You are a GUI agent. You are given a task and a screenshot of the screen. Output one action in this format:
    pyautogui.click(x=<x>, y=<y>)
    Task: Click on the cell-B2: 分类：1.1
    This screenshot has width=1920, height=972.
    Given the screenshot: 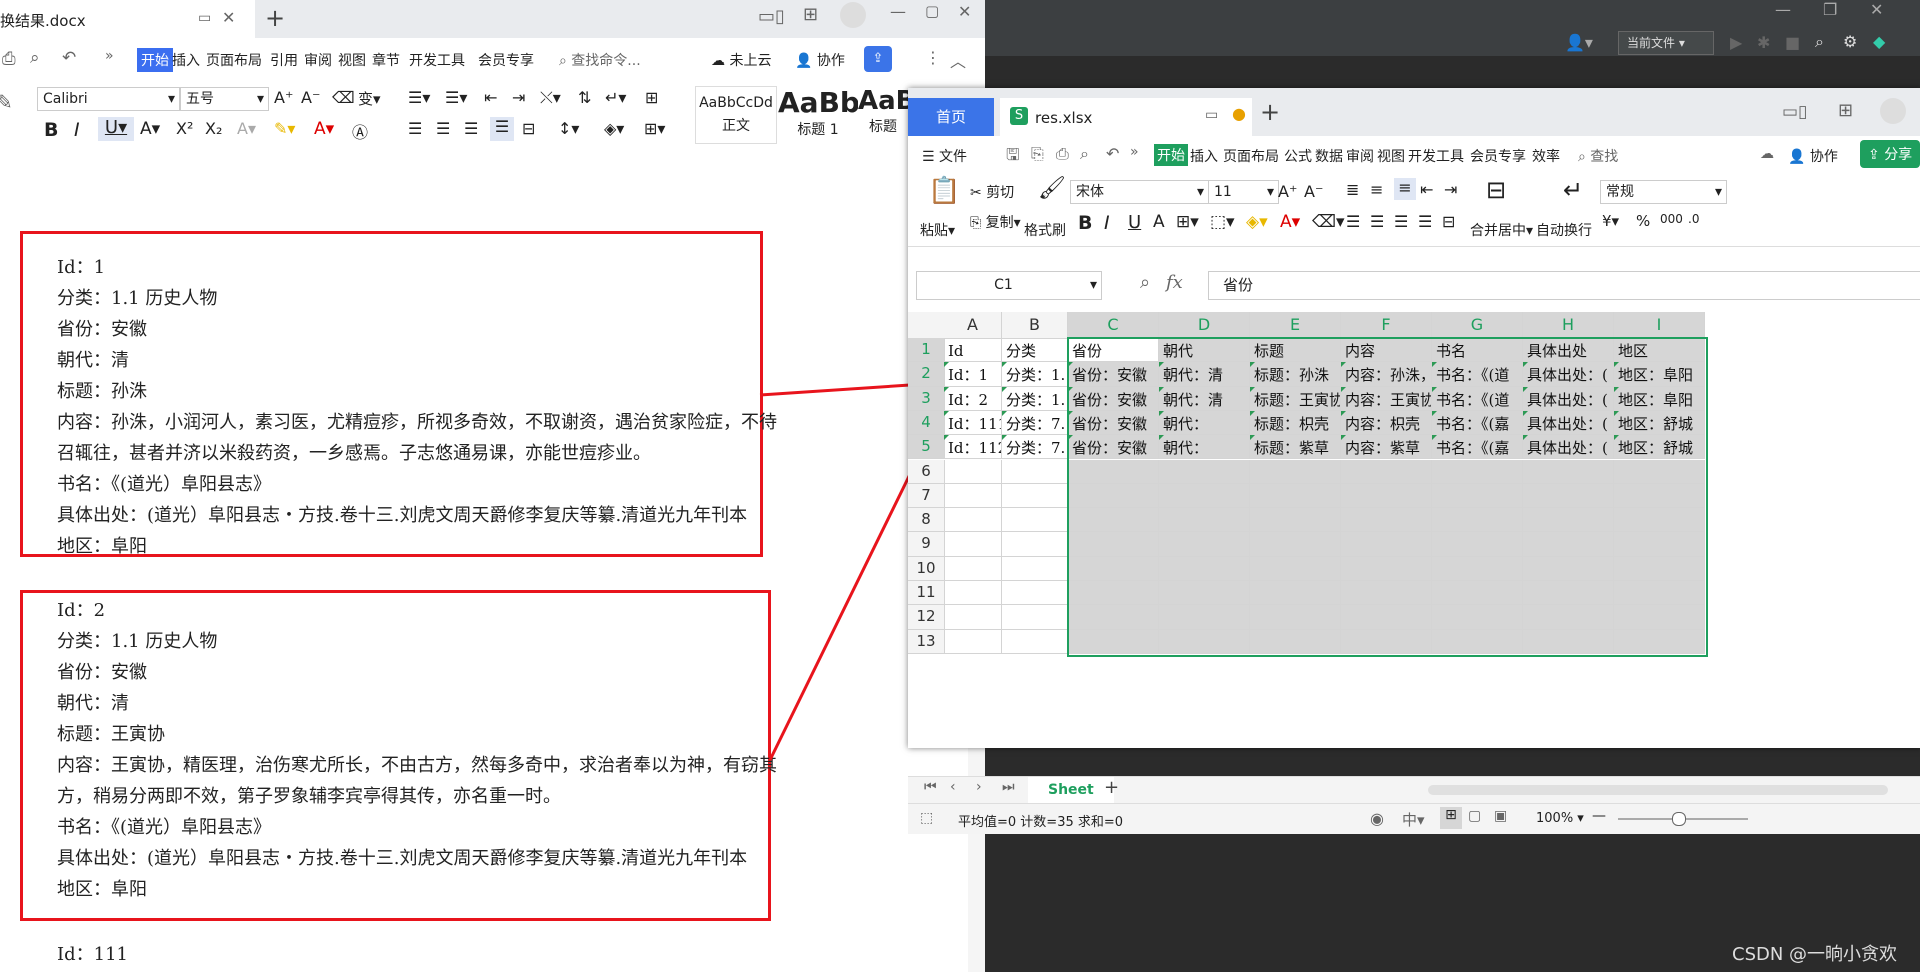 What is the action you would take?
    pyautogui.click(x=1035, y=374)
    